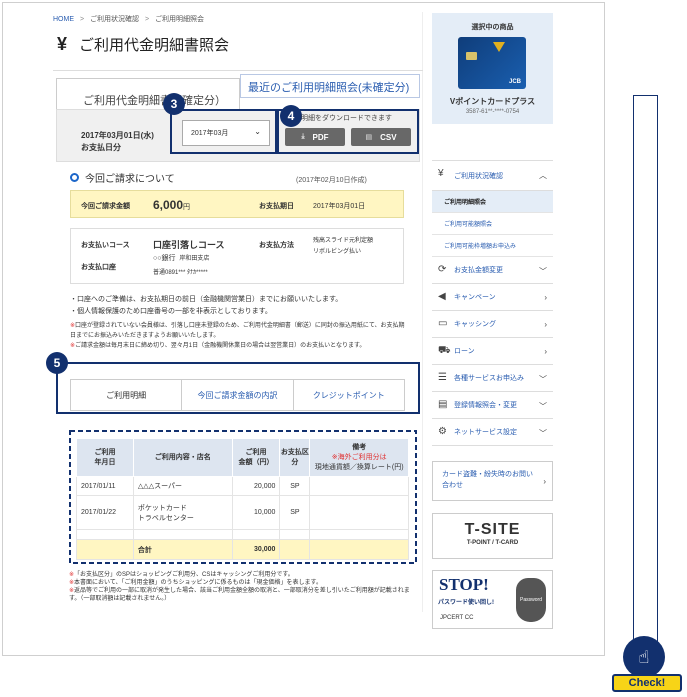  I want to click on refresh-icon: ⟳, so click(442, 269).